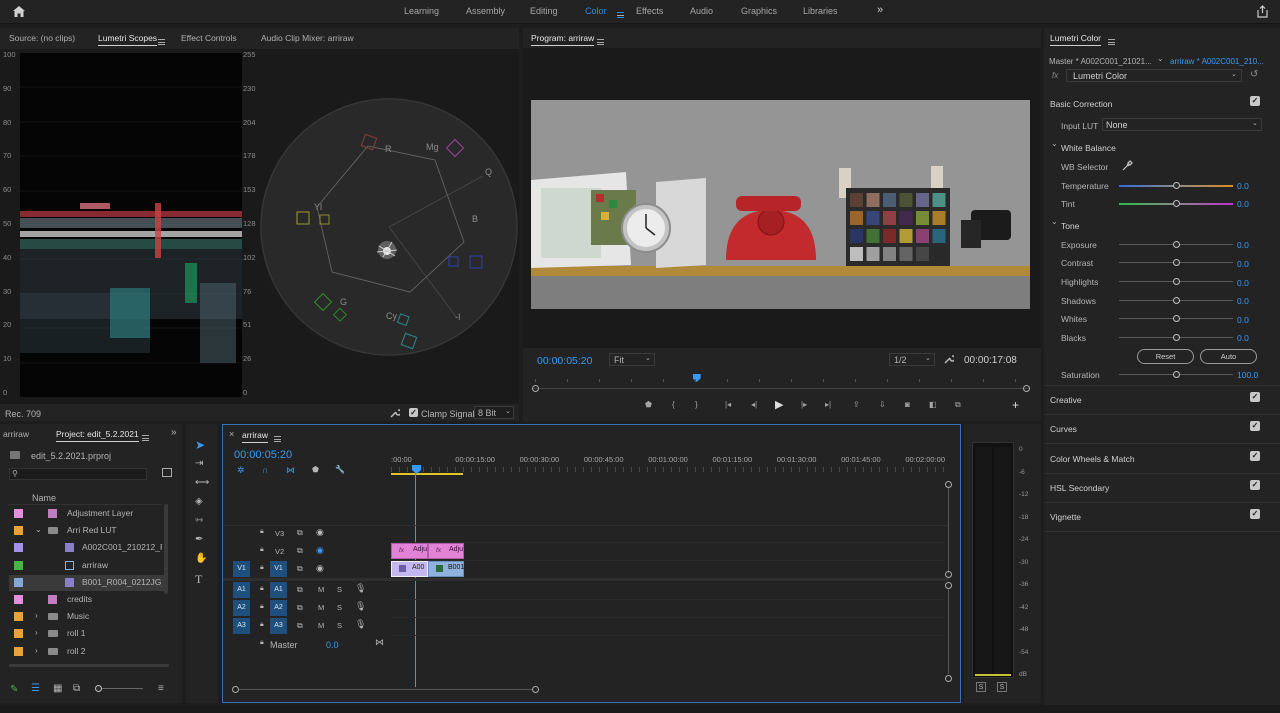 Image resolution: width=1280 pixels, height=713 pixels. Describe the element at coordinates (290, 470) in the screenshot. I see `linked-selection-icon: ⋈` at that location.